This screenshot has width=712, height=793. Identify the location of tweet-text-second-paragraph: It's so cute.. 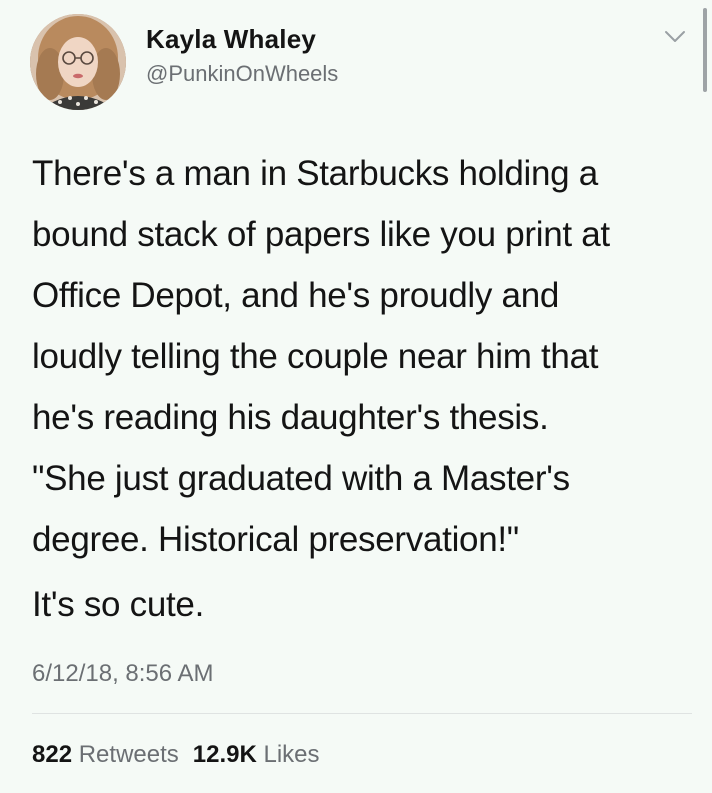
(118, 604).